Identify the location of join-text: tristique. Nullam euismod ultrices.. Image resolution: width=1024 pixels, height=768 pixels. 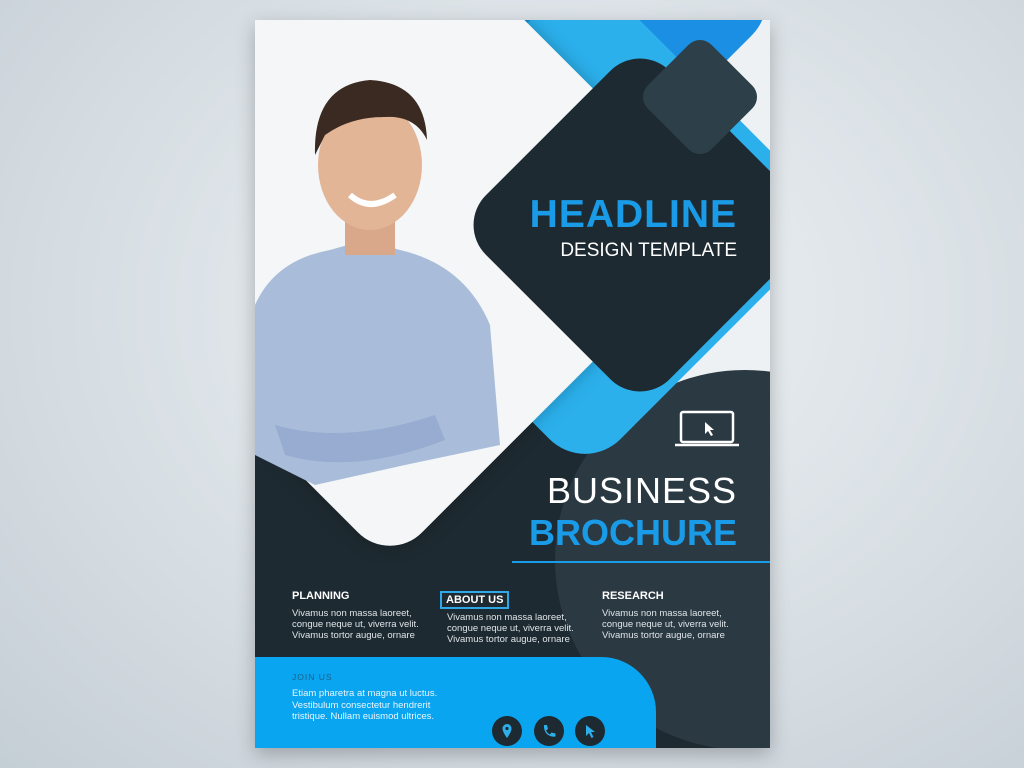
(363, 716).